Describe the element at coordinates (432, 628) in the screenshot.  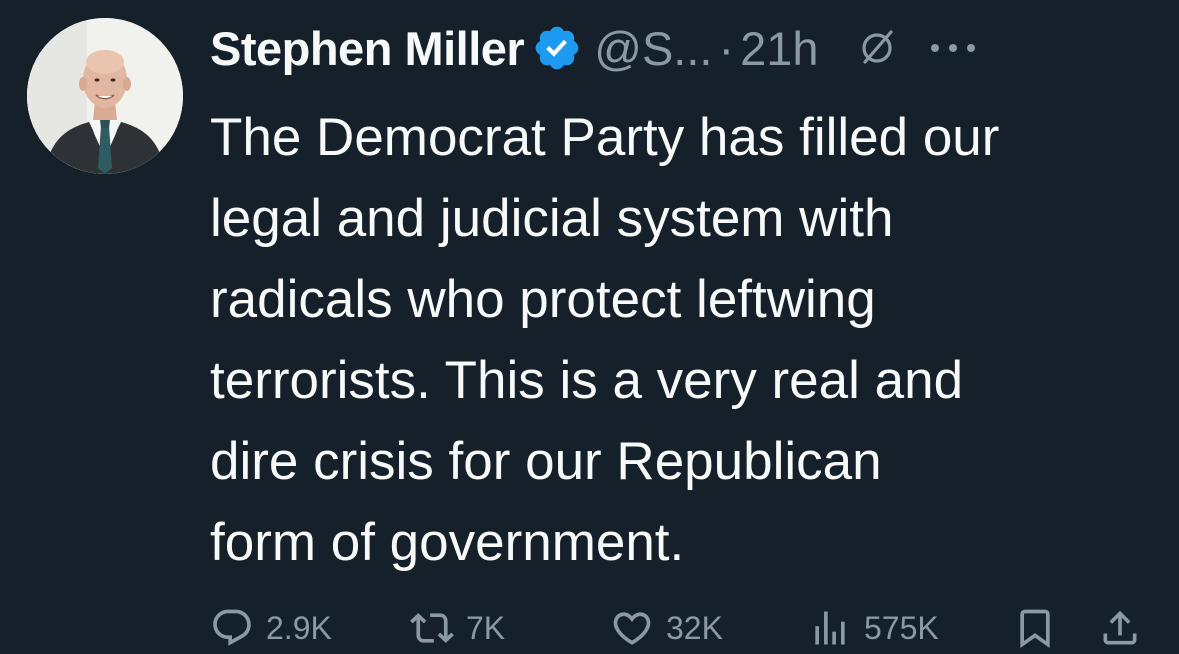
I see `repost-icon` at that location.